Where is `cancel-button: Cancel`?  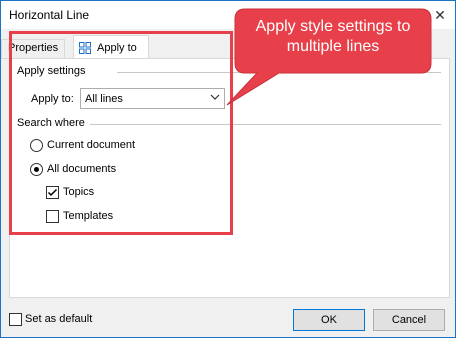 cancel-button: Cancel is located at coordinates (409, 320).